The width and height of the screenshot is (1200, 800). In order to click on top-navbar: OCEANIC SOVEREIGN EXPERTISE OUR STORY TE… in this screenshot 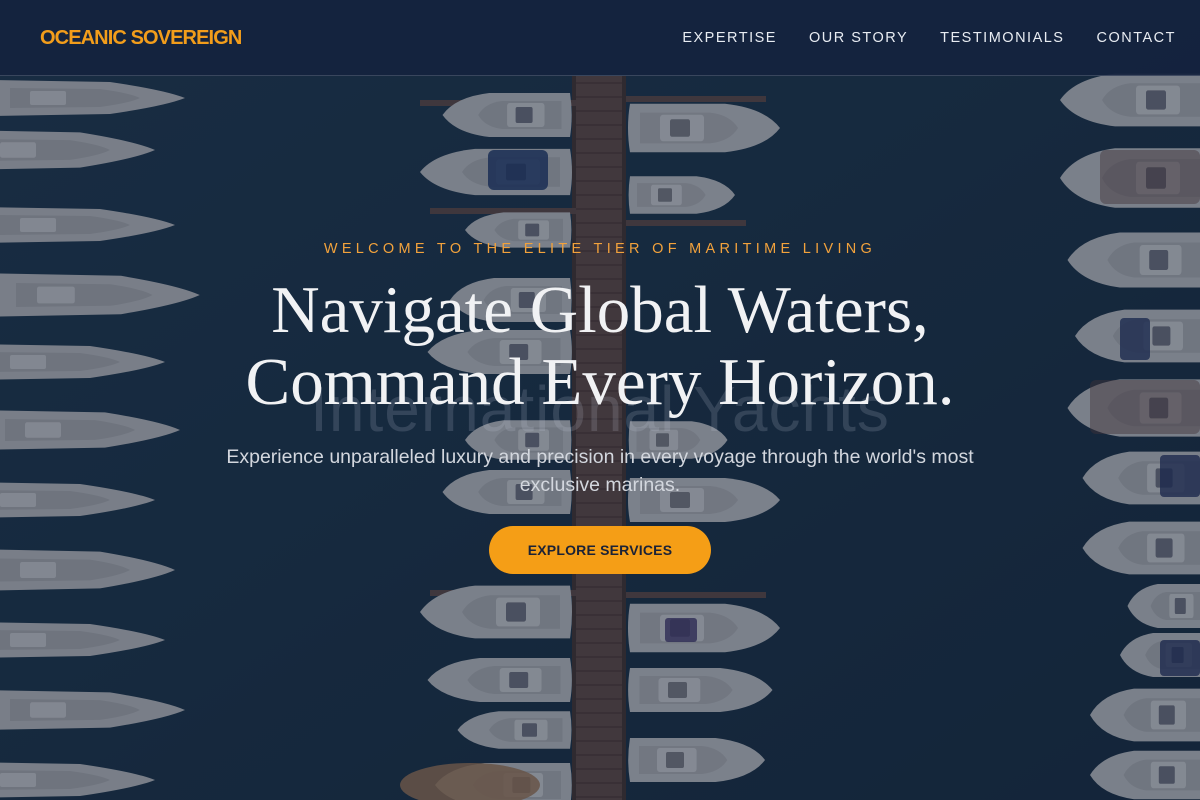, I will do `click(600, 38)`.